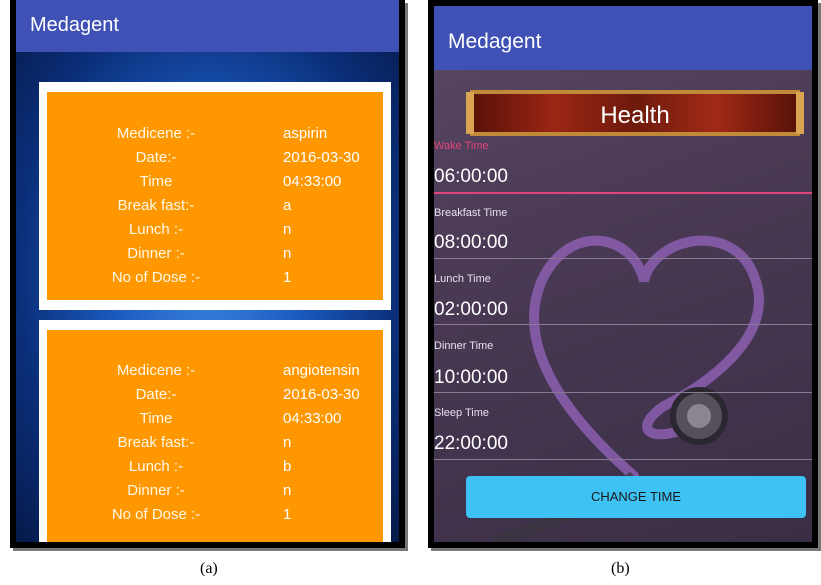 The width and height of the screenshot is (821, 585). What do you see at coordinates (287, 466) in the screenshot?
I see `lunch-value: b` at bounding box center [287, 466].